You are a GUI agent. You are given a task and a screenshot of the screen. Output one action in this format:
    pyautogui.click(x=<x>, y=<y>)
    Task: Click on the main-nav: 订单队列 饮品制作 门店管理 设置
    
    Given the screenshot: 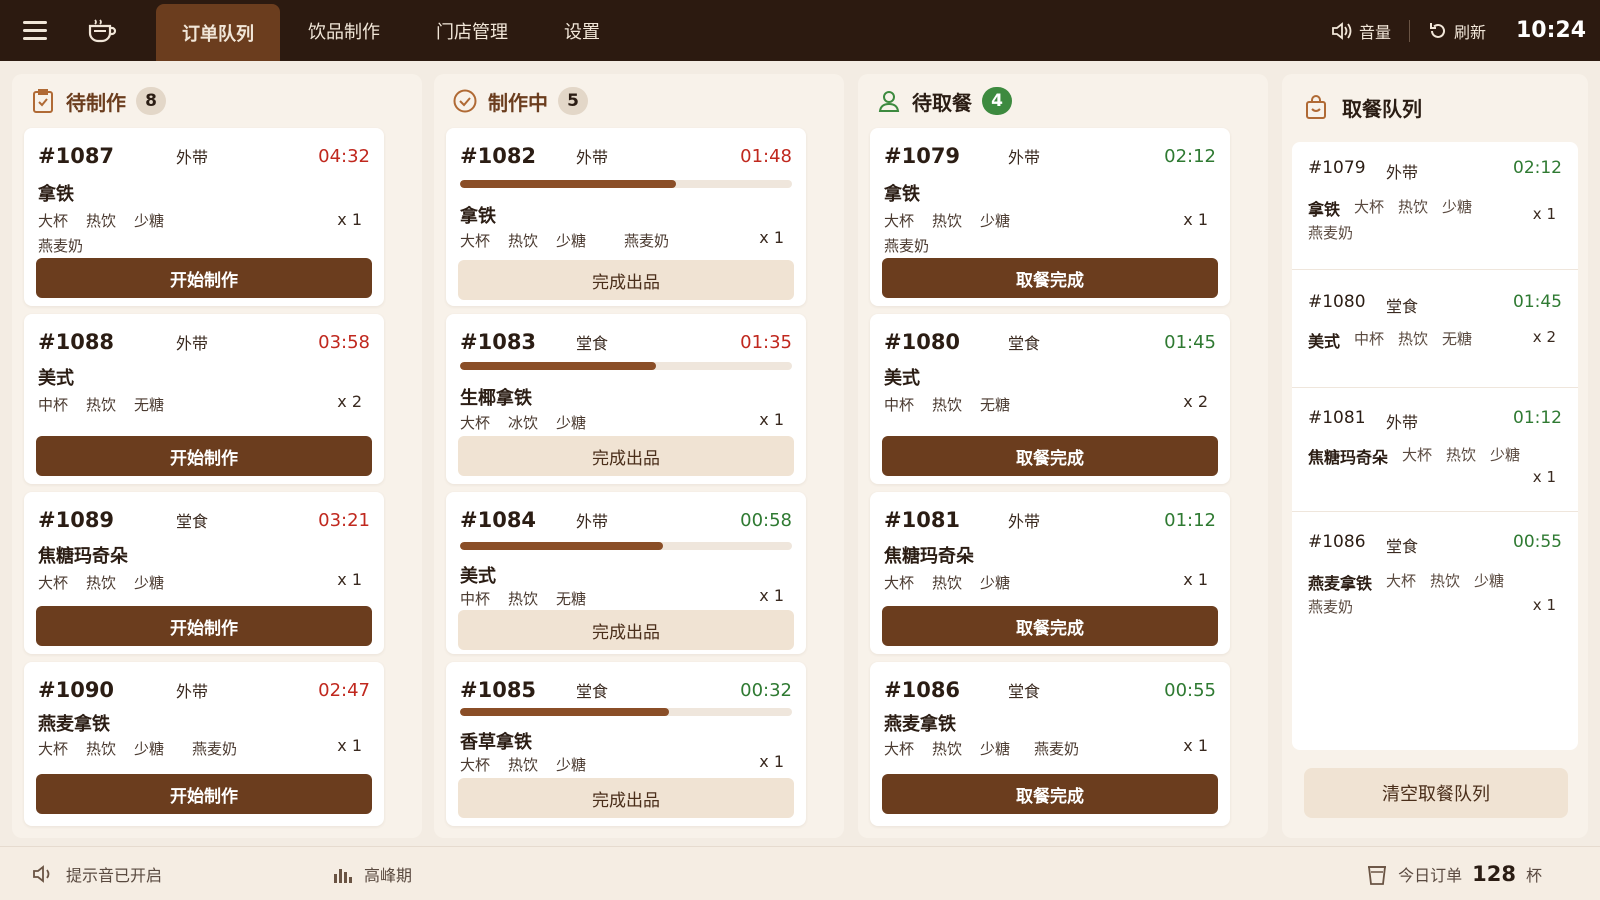 What is the action you would take?
    pyautogui.click(x=392, y=30)
    